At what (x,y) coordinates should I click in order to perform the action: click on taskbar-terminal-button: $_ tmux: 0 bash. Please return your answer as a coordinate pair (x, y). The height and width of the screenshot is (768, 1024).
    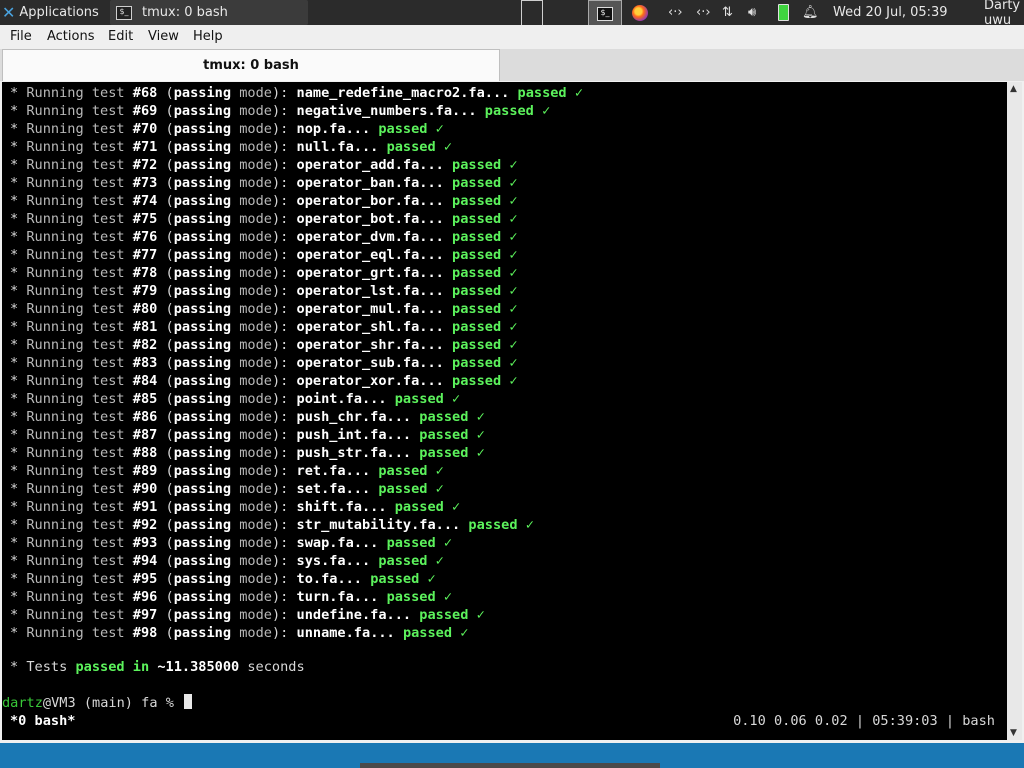
    Looking at the image, I should click on (209, 12).